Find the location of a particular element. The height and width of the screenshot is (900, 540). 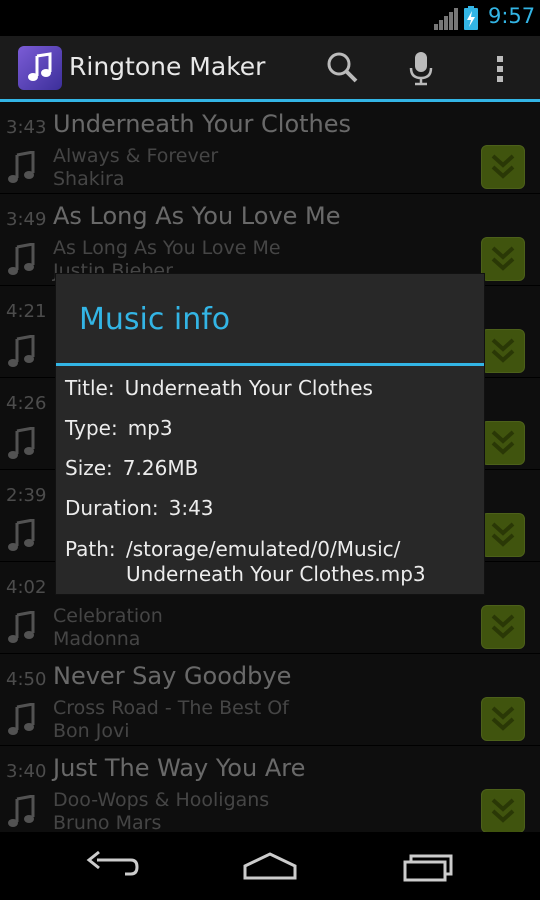

dialog-divider is located at coordinates (270, 364).